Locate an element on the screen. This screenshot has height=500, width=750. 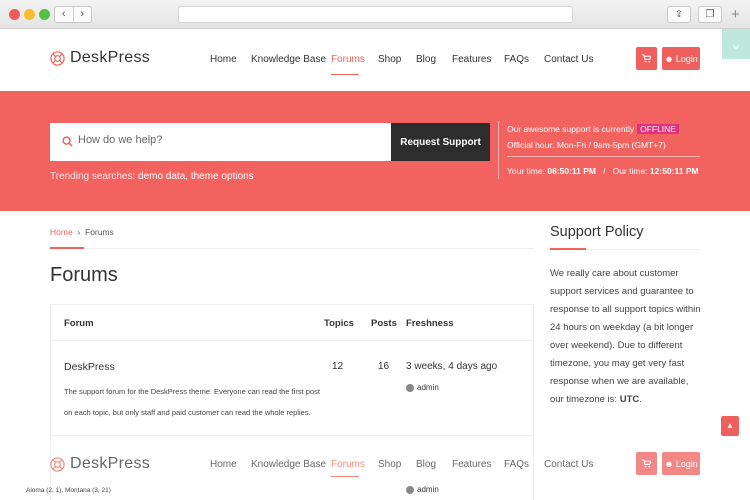
our-time-value: 12:50:11 PM is located at coordinates (674, 171).